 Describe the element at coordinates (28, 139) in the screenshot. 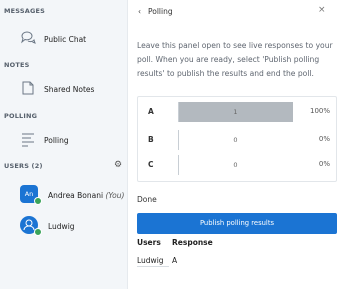

I see `polling-icon` at that location.